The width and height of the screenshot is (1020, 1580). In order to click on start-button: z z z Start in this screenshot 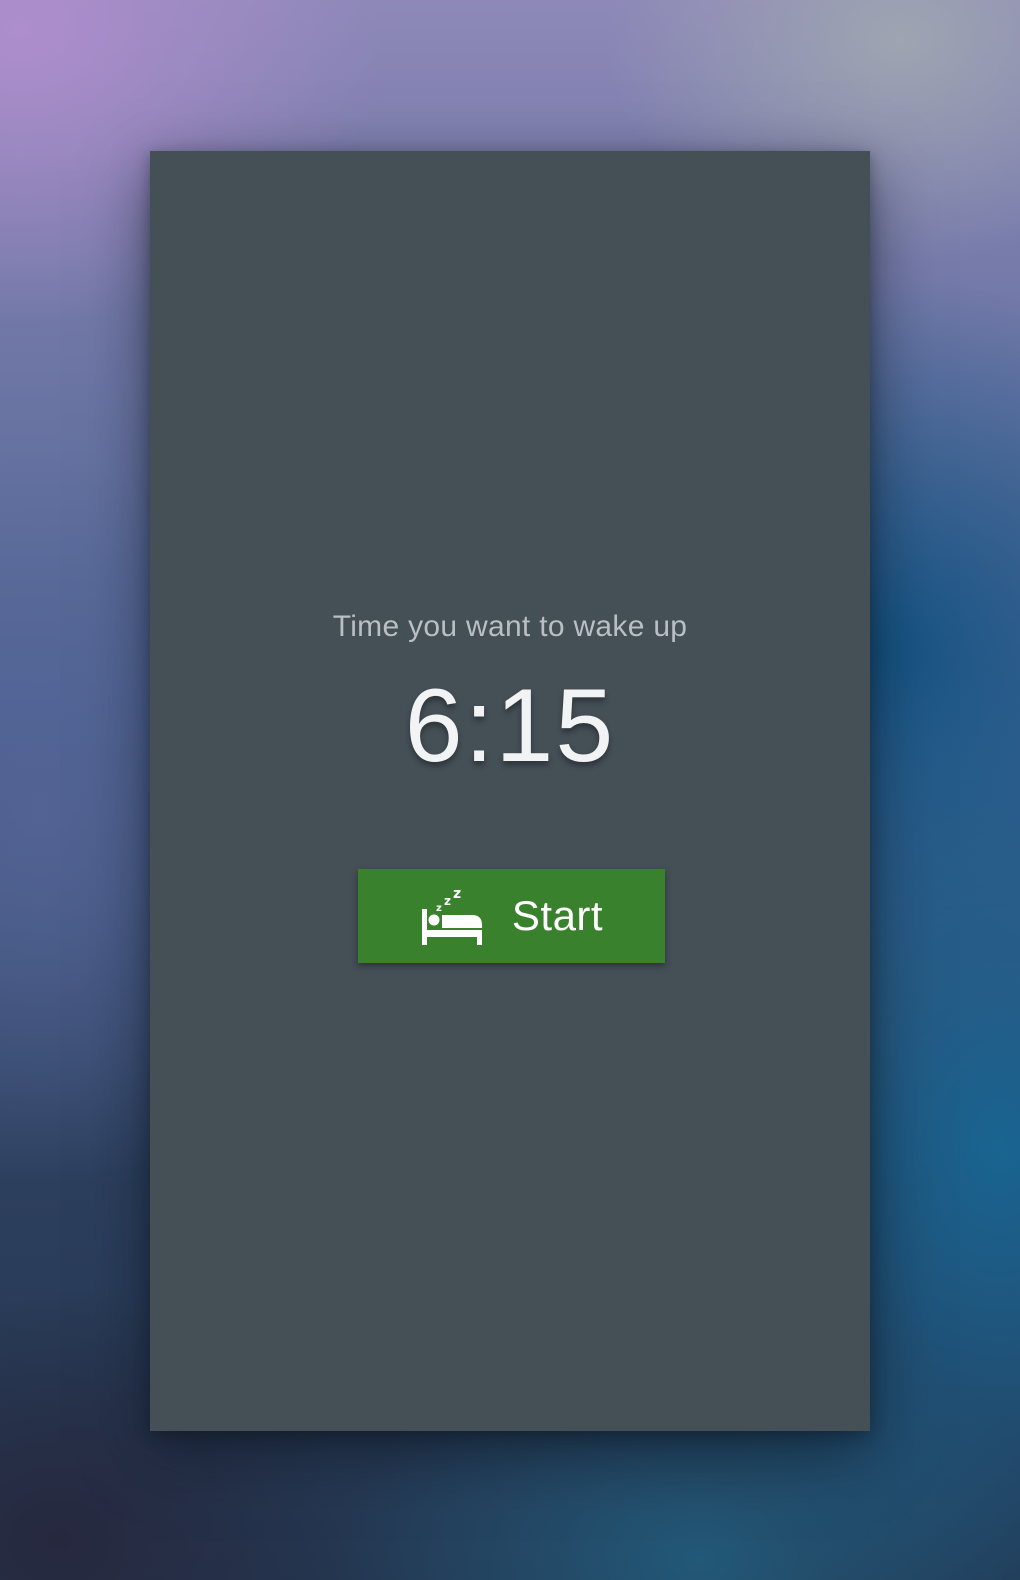, I will do `click(511, 916)`.